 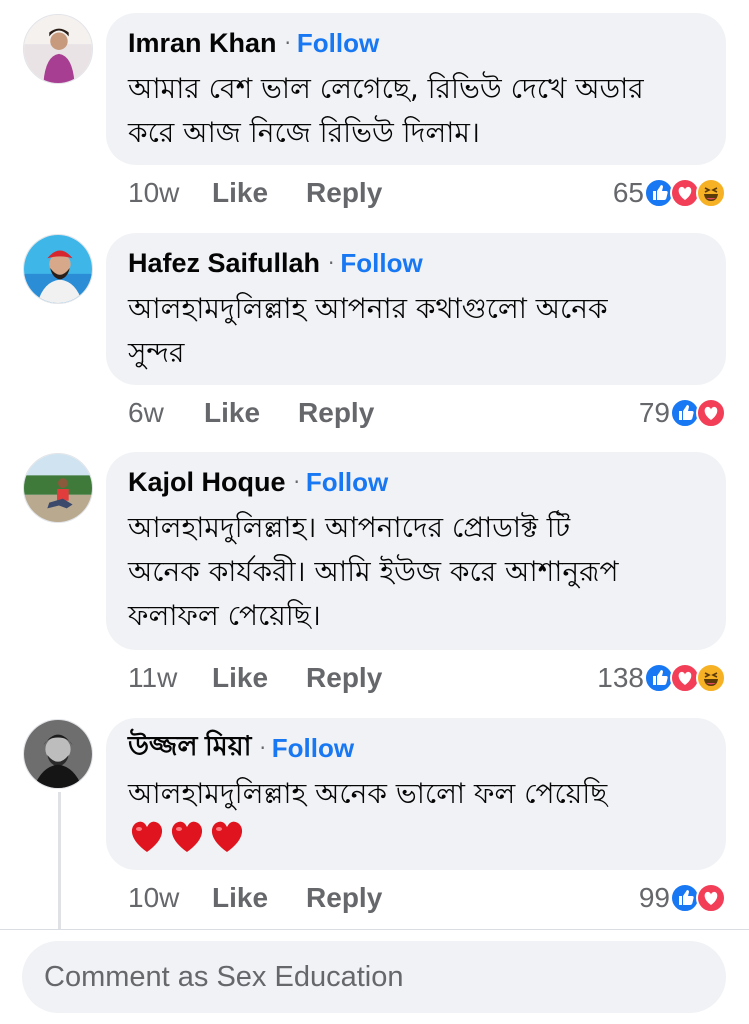 I want to click on emoji-row, so click(x=416, y=836).